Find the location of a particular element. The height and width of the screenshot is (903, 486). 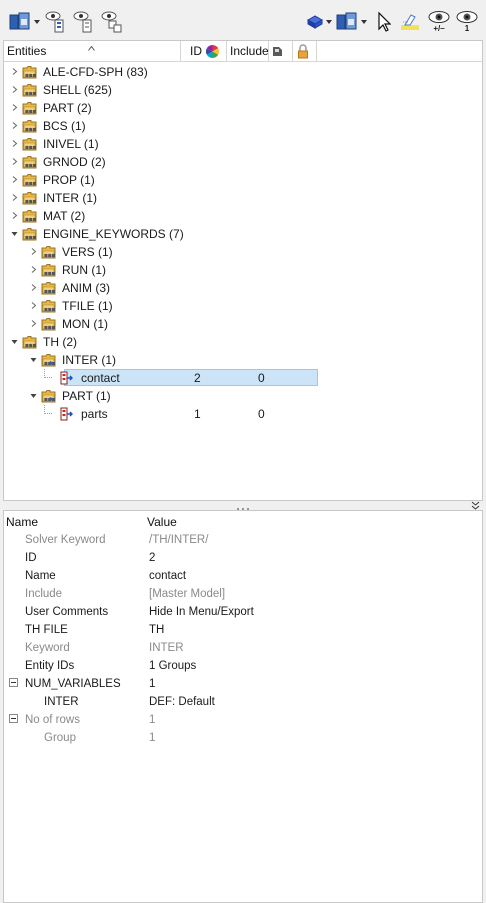

th-entity-icon is located at coordinates (67, 379).